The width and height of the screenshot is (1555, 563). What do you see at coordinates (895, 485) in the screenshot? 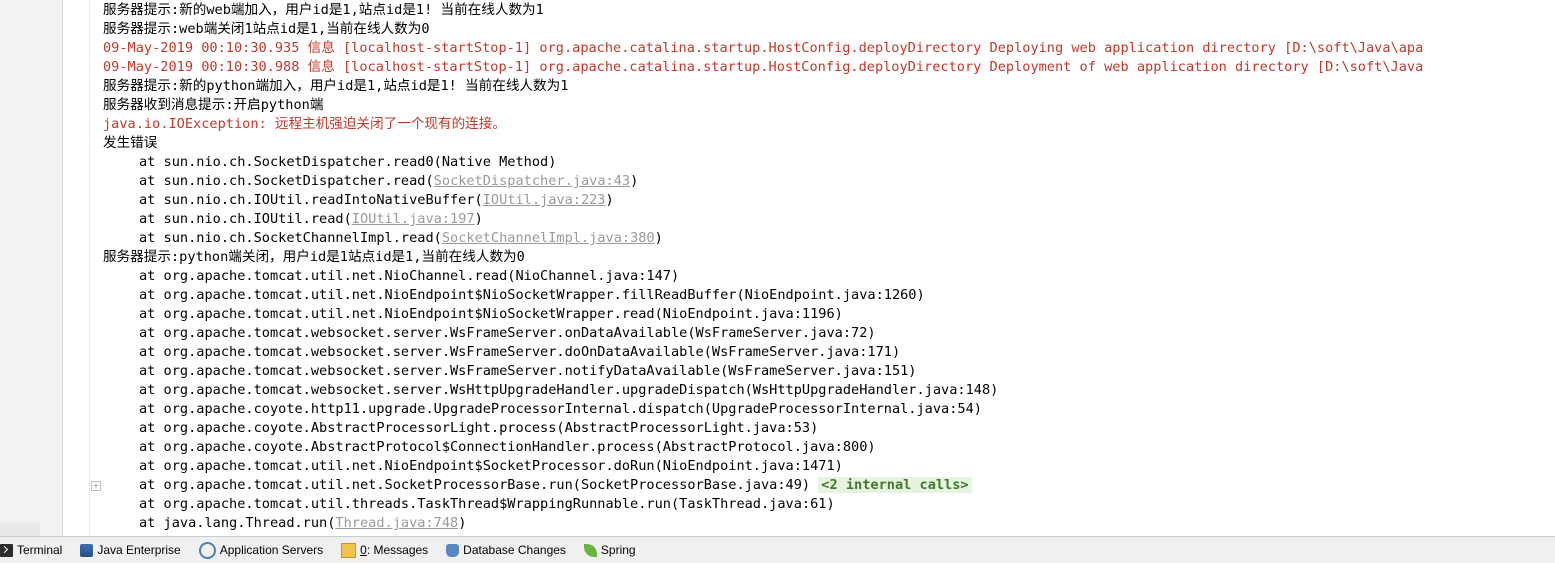
I see `internal-calls-fold: <2 internal calls>` at bounding box center [895, 485].